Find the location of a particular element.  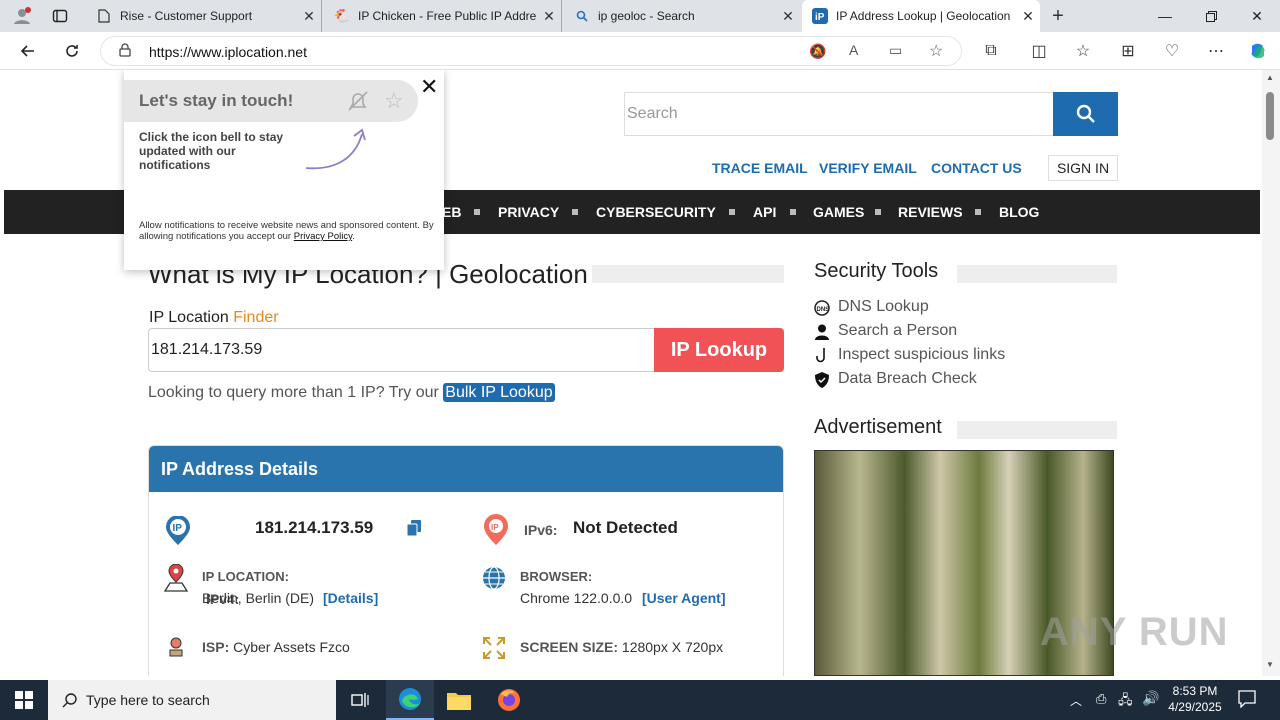

nav-item-api: API is located at coordinates (764, 212).